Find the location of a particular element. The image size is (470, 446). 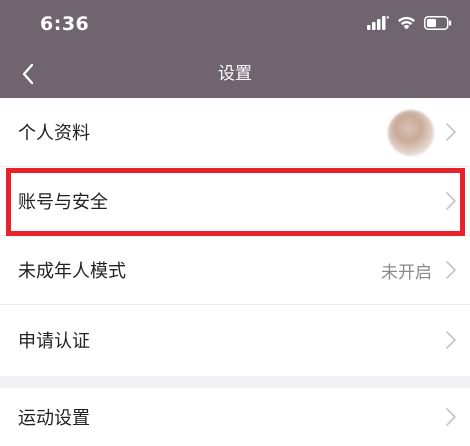

signal-icon is located at coordinates (378, 23).